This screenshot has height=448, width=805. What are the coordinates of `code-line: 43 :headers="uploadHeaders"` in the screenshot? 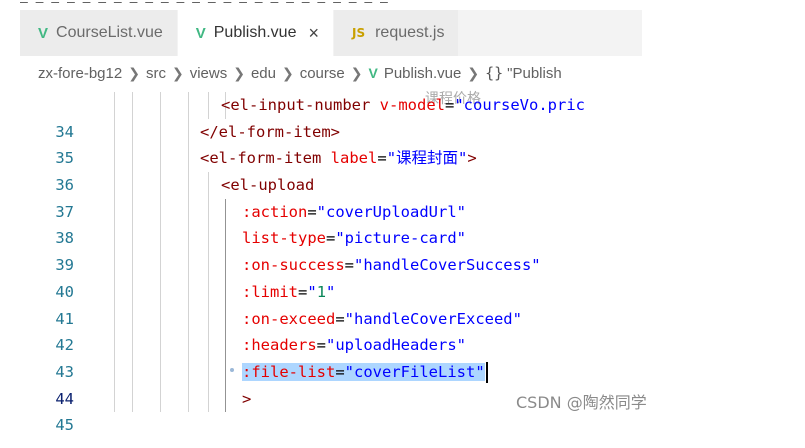 It's located at (331, 356).